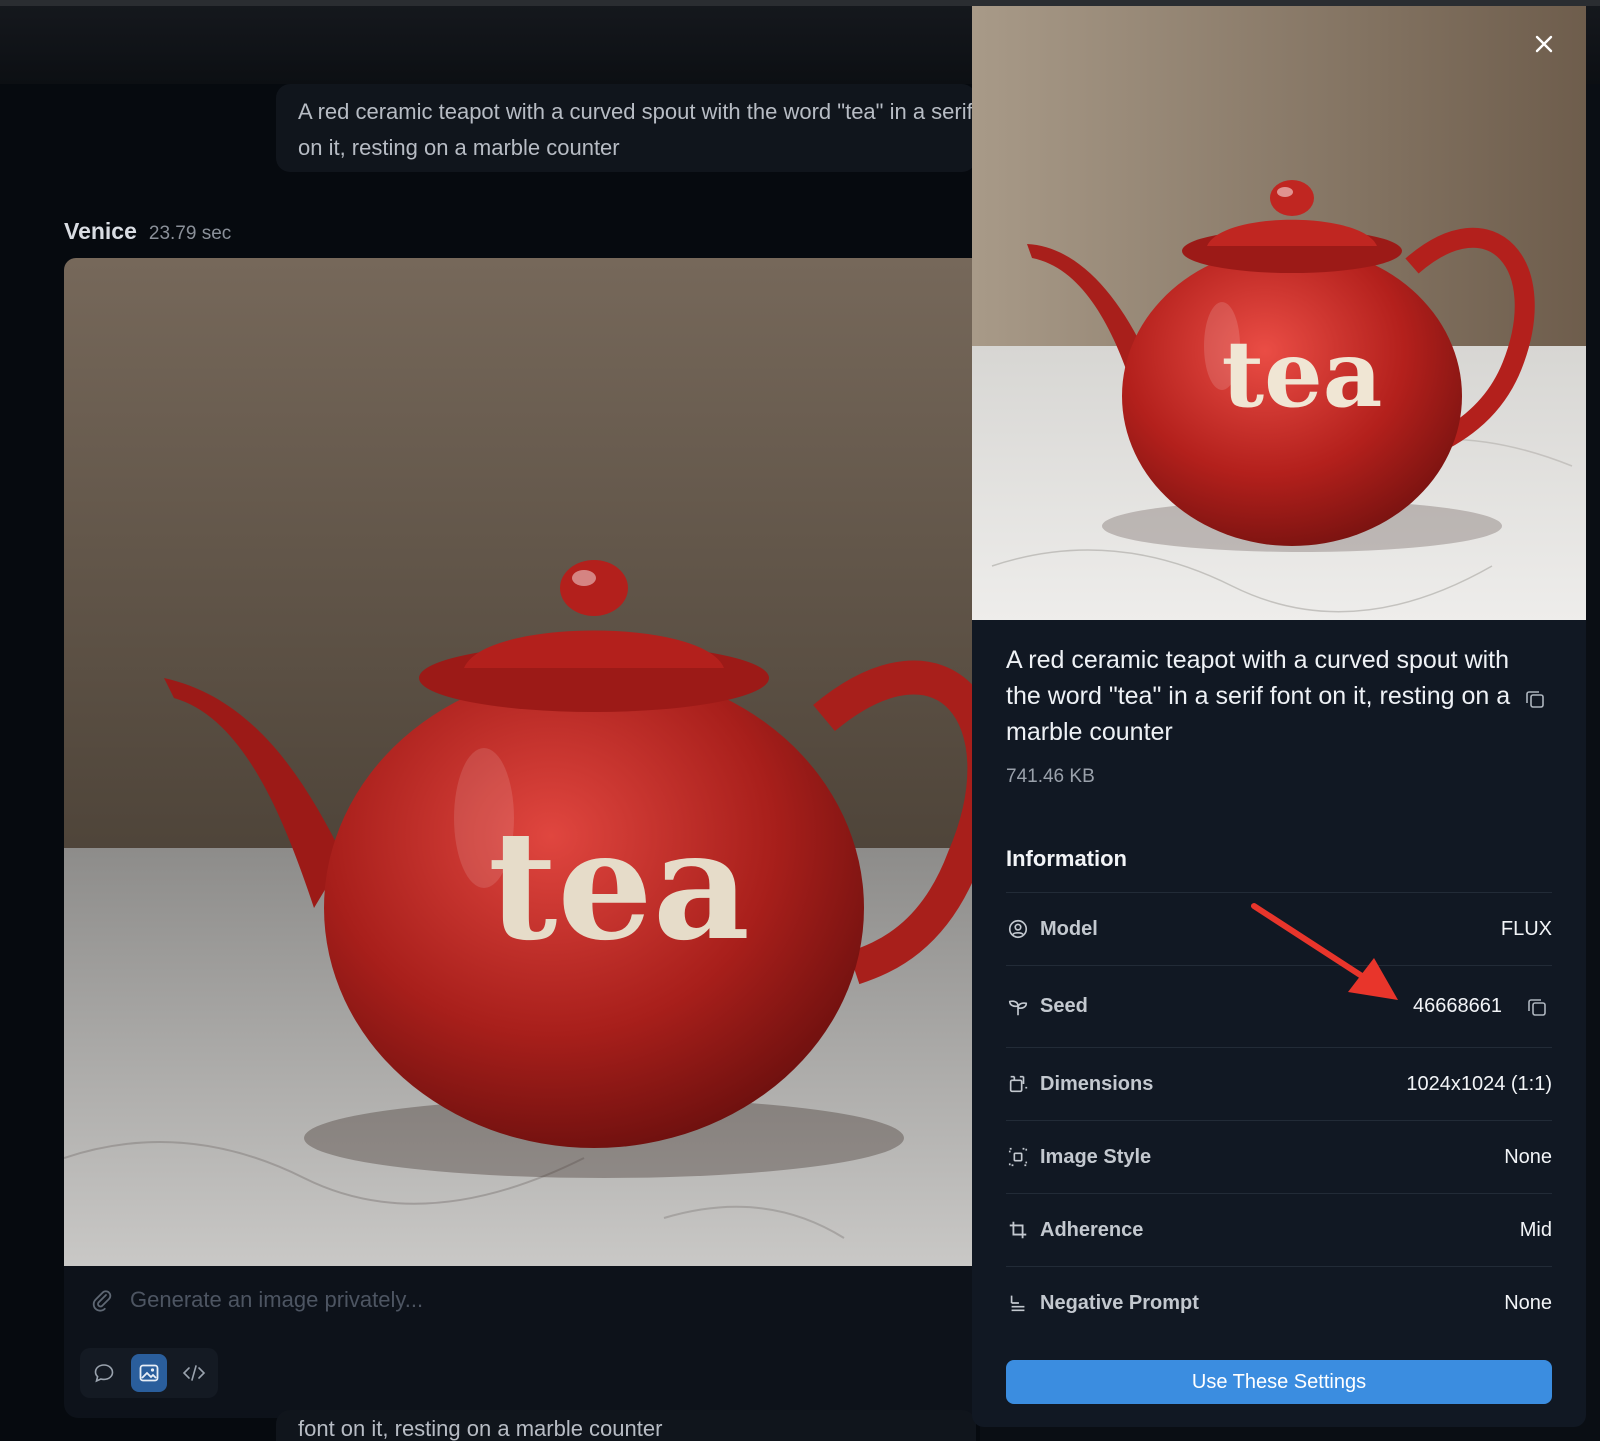 This screenshot has width=1600, height=1441. I want to click on info-label-model: Model, so click(1069, 928).